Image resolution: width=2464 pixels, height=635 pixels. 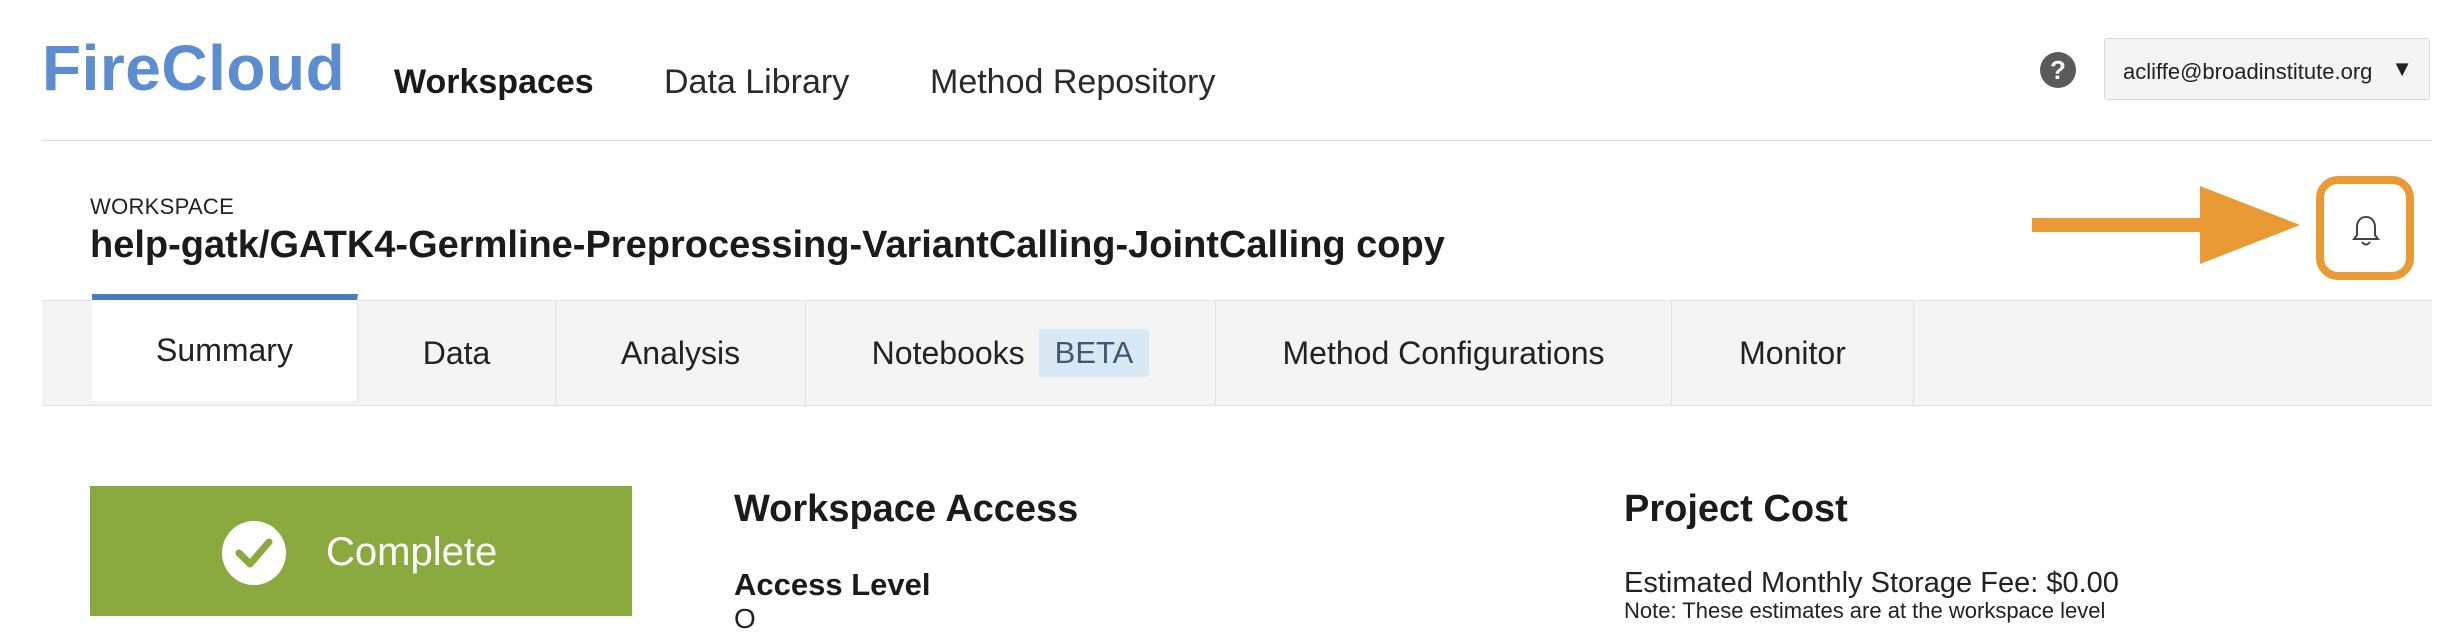 I want to click on tab-data-label: Data, so click(x=456, y=352).